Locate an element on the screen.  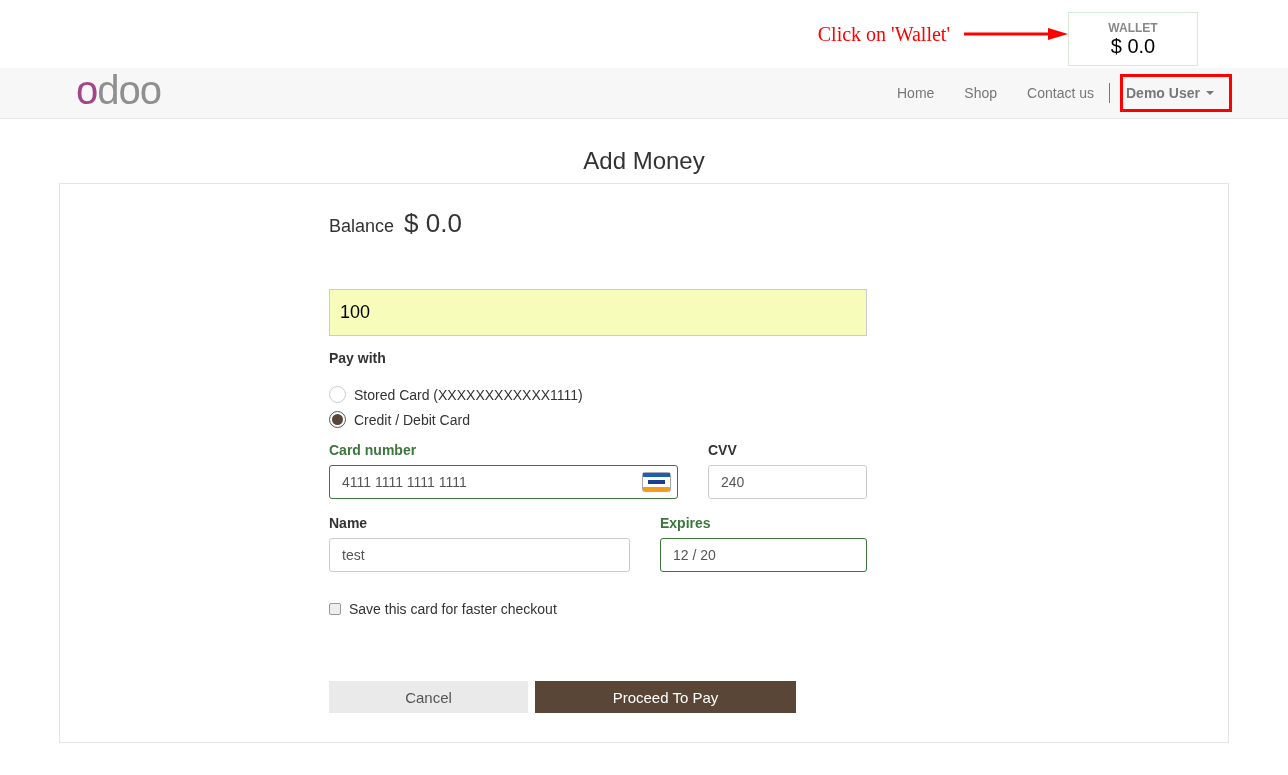
nav-link: Shop is located at coordinates (981, 93).